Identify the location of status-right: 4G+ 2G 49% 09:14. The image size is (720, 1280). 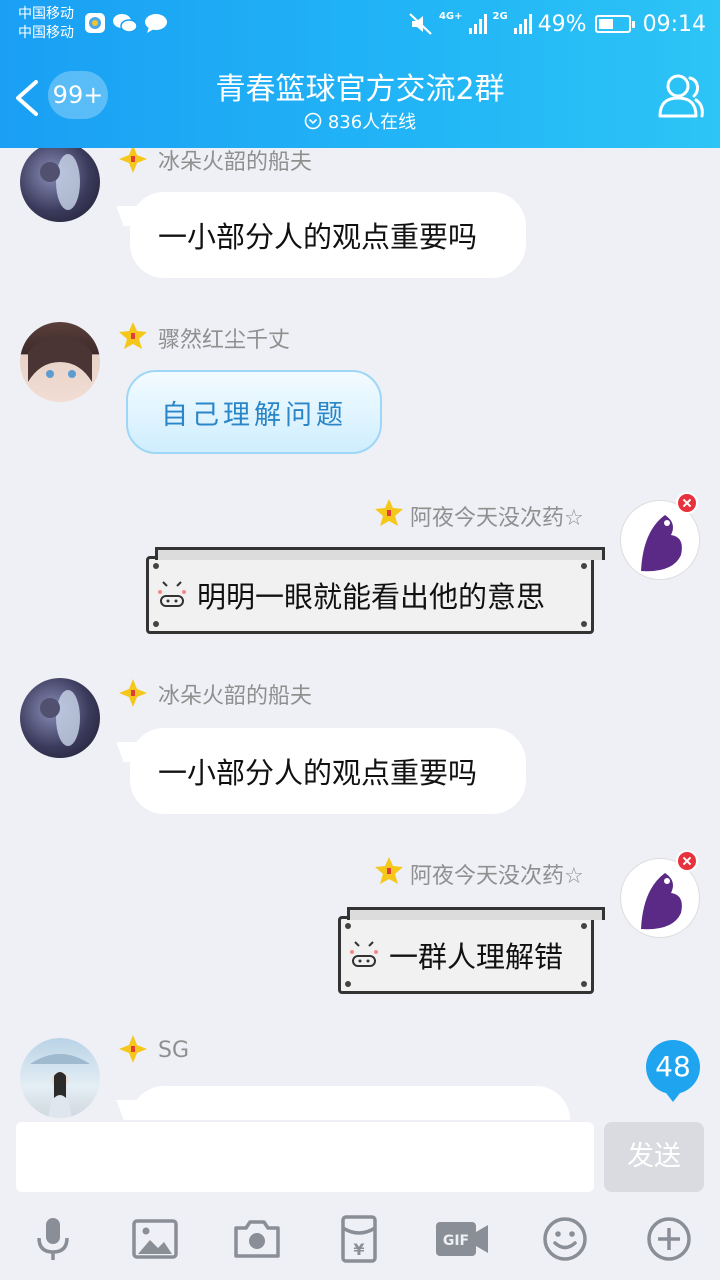
(557, 24).